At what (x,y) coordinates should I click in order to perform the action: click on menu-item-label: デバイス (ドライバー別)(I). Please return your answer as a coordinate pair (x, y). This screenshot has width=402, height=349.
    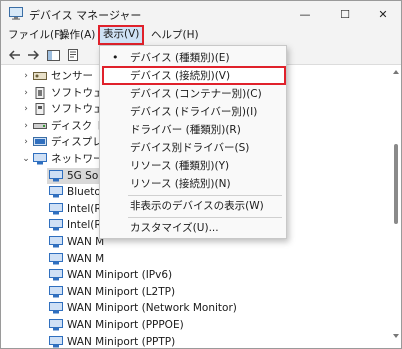
    Looking at the image, I should click on (194, 112).